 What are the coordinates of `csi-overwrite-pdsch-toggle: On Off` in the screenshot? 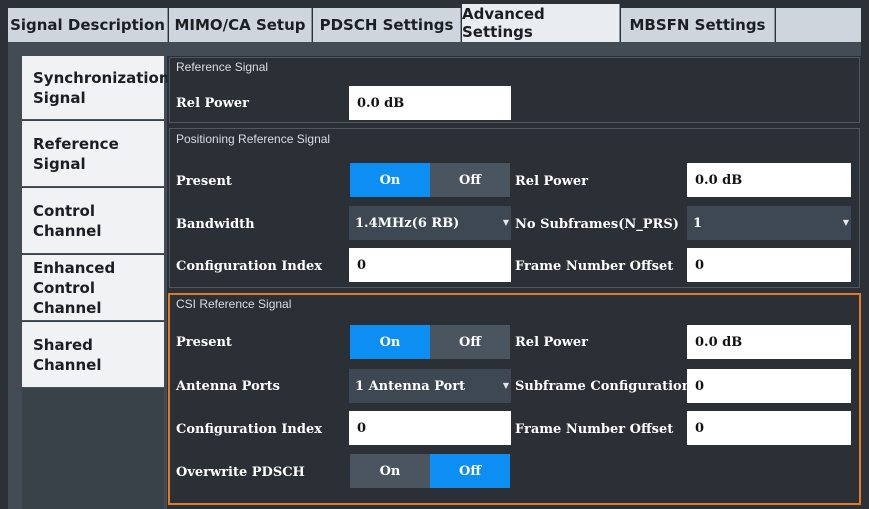 It's located at (430, 471).